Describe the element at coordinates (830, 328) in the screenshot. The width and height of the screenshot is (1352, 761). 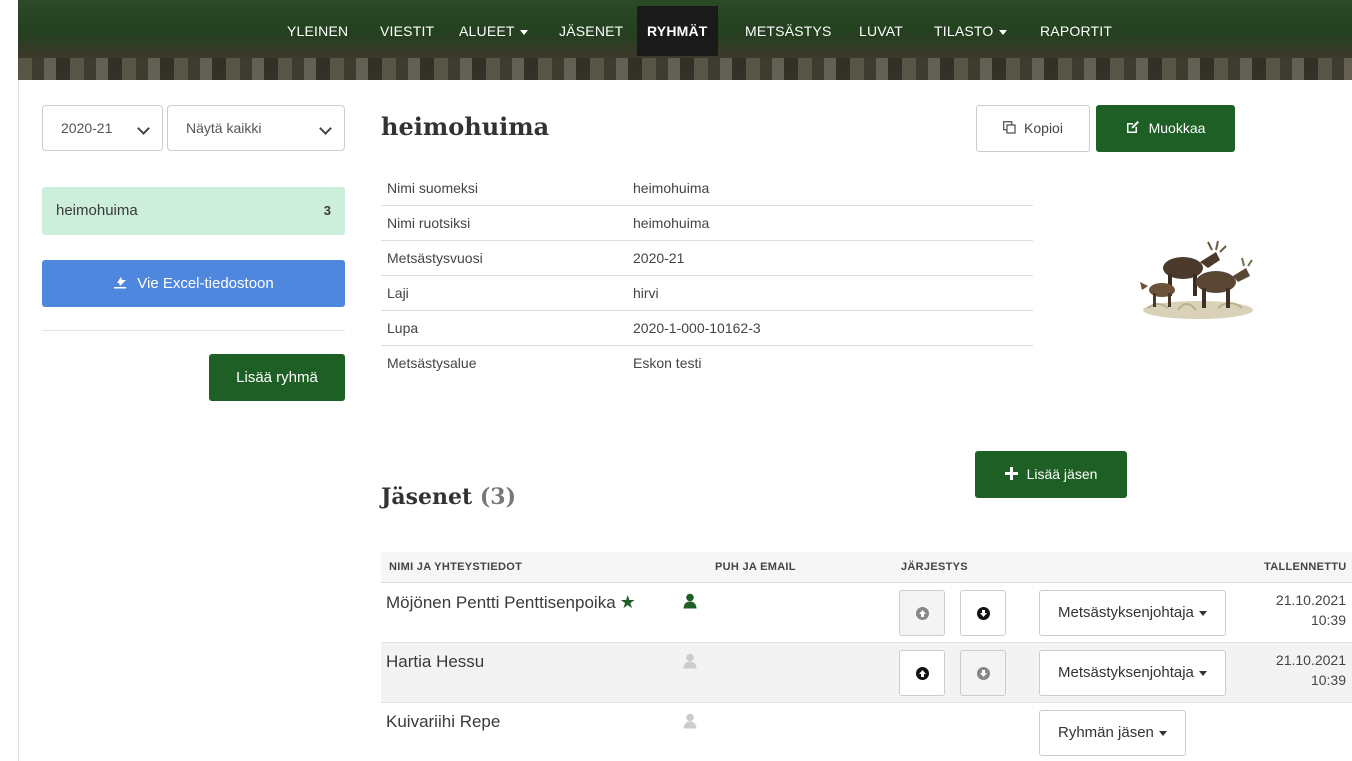
I see `info-value: 2020-1-000-10162-3` at that location.